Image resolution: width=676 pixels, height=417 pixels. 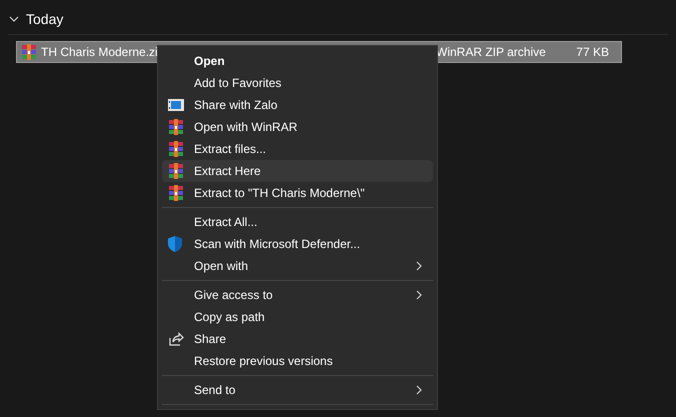 I want to click on file-type: WinRAR ZIP archive, so click(x=491, y=52).